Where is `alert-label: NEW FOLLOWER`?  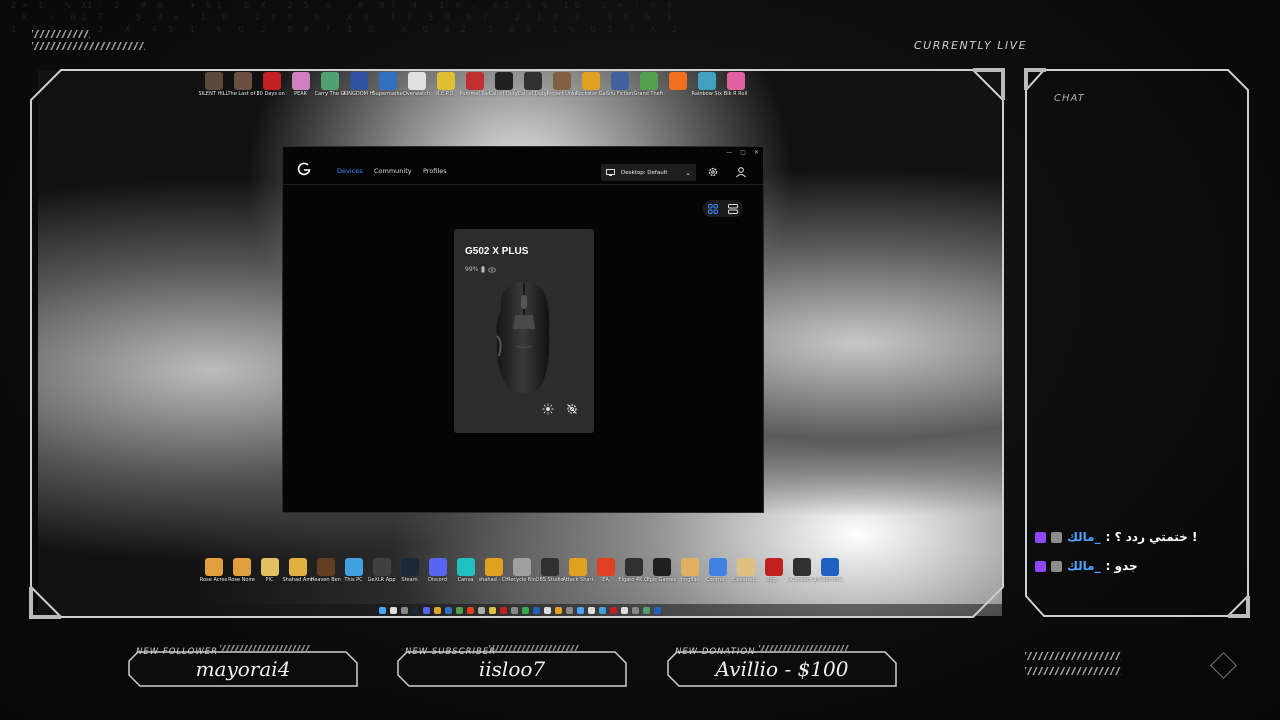 alert-label: NEW FOLLOWER is located at coordinates (177, 652).